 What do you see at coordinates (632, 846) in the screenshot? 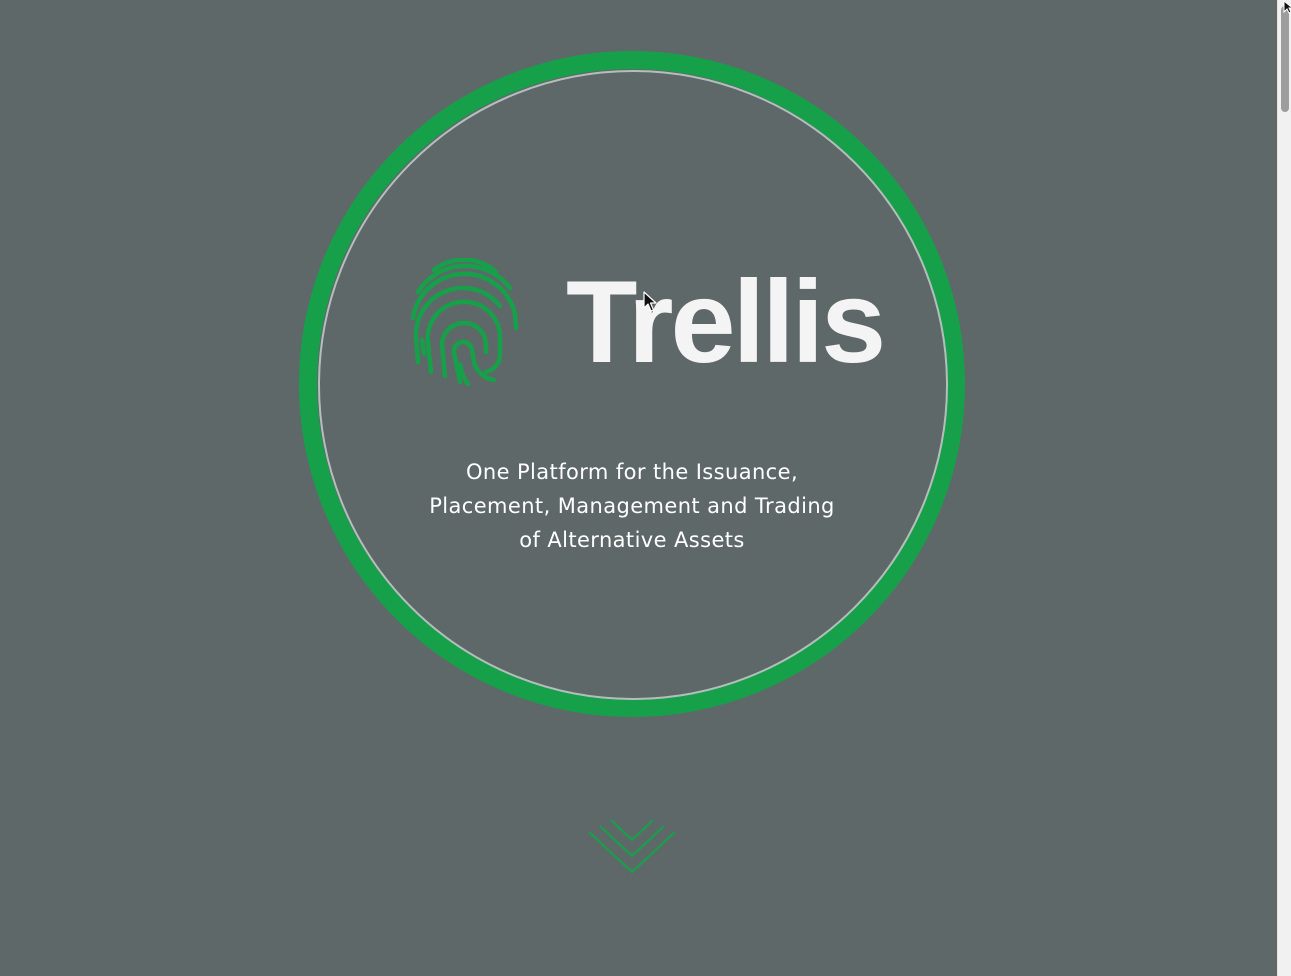
I see `triple-chevron-down-icon` at bounding box center [632, 846].